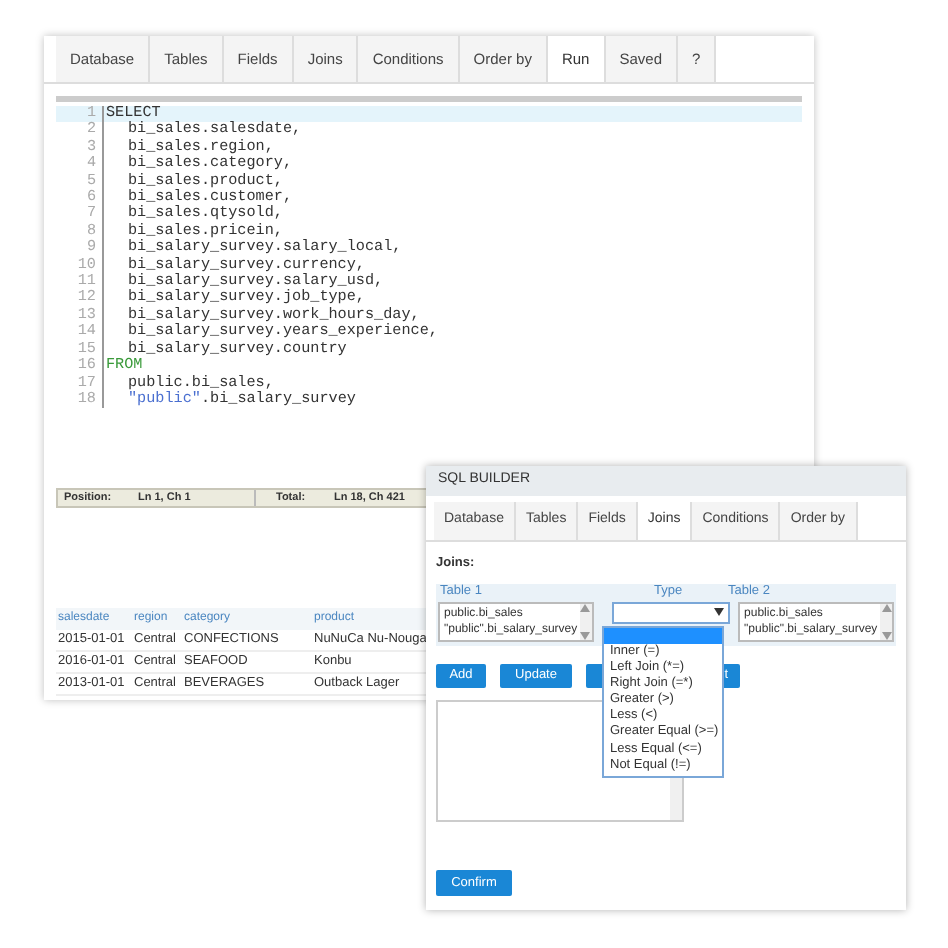 The width and height of the screenshot is (948, 948). What do you see at coordinates (671, 612) in the screenshot?
I see `type-select` at bounding box center [671, 612].